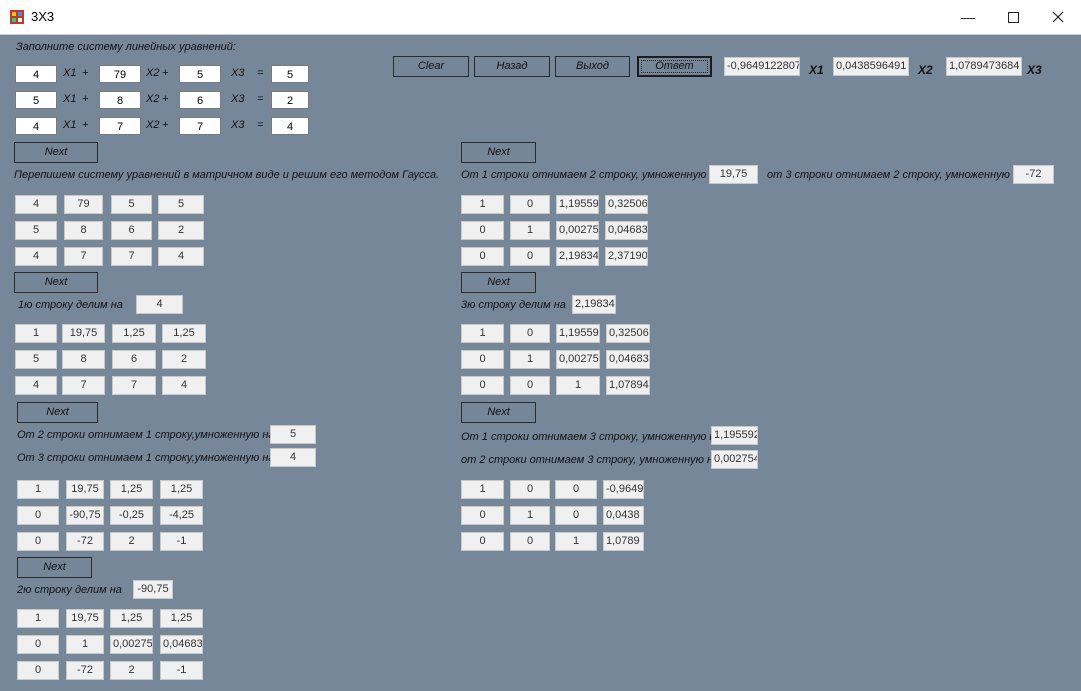  What do you see at coordinates (290, 100) in the screenshot?
I see `eq2-b-input: 2` at bounding box center [290, 100].